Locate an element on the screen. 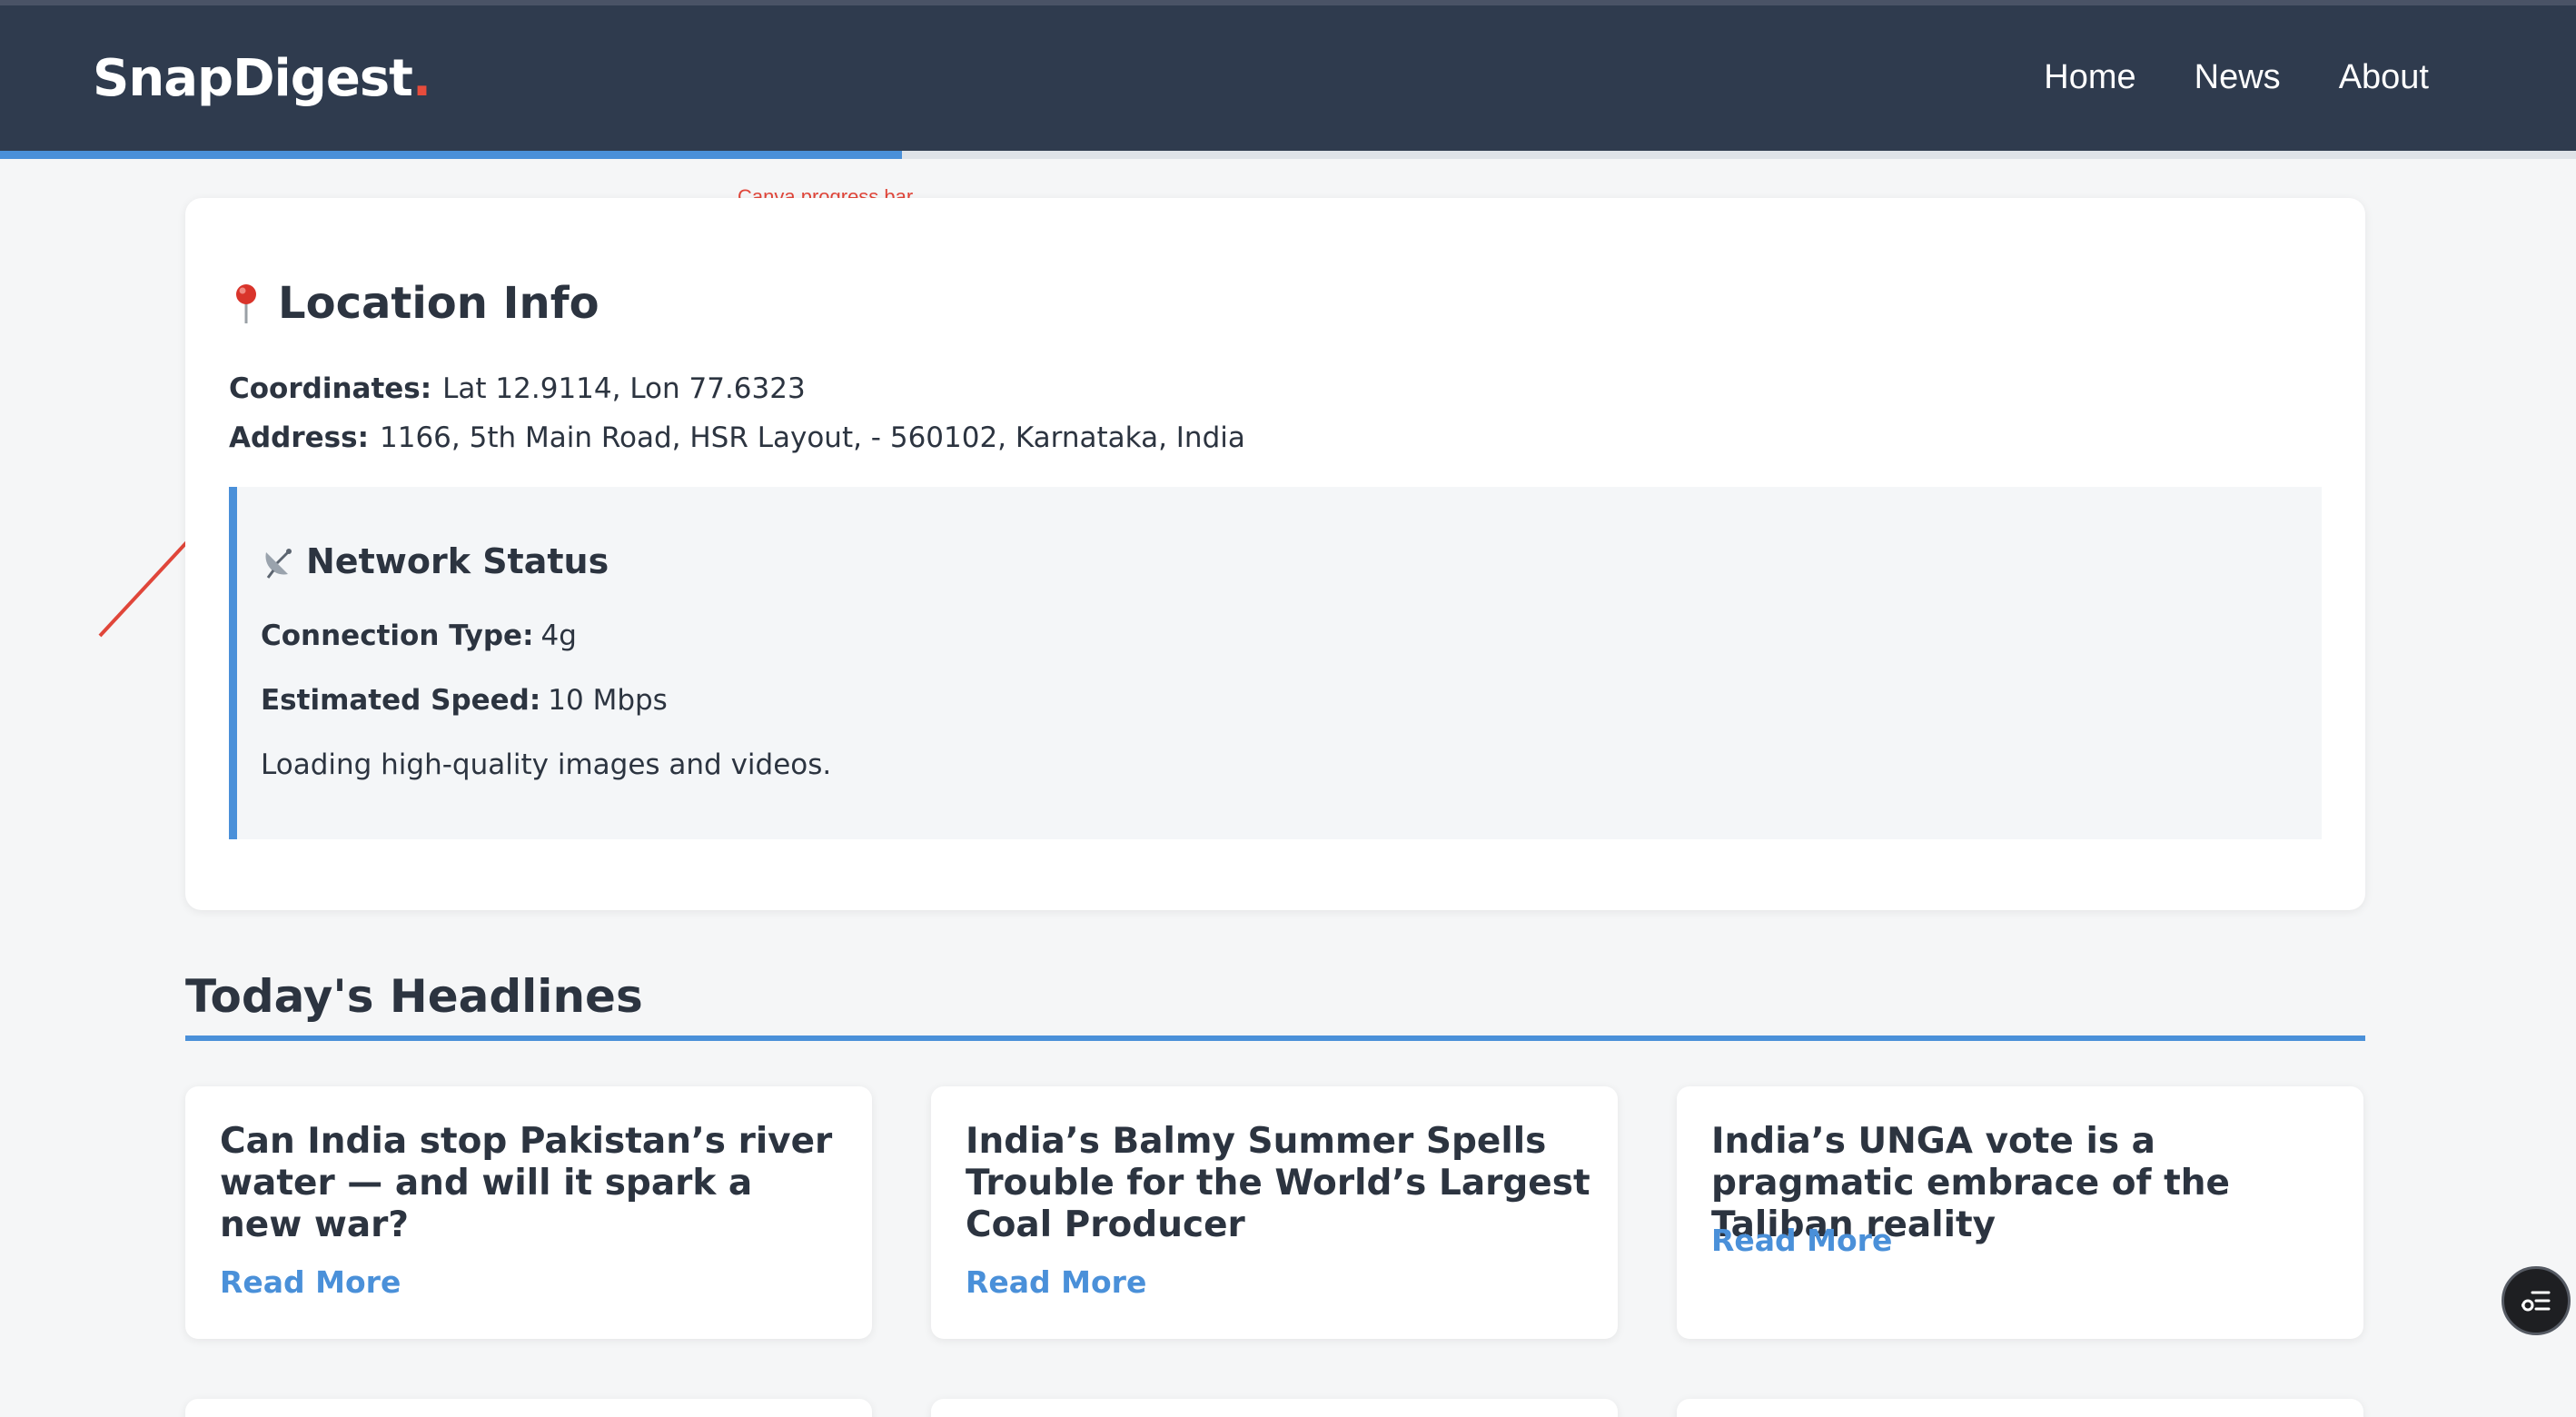  coordinates-row: Coordinates: Lat 12.9114, Lon 77.6323 is located at coordinates (517, 388).